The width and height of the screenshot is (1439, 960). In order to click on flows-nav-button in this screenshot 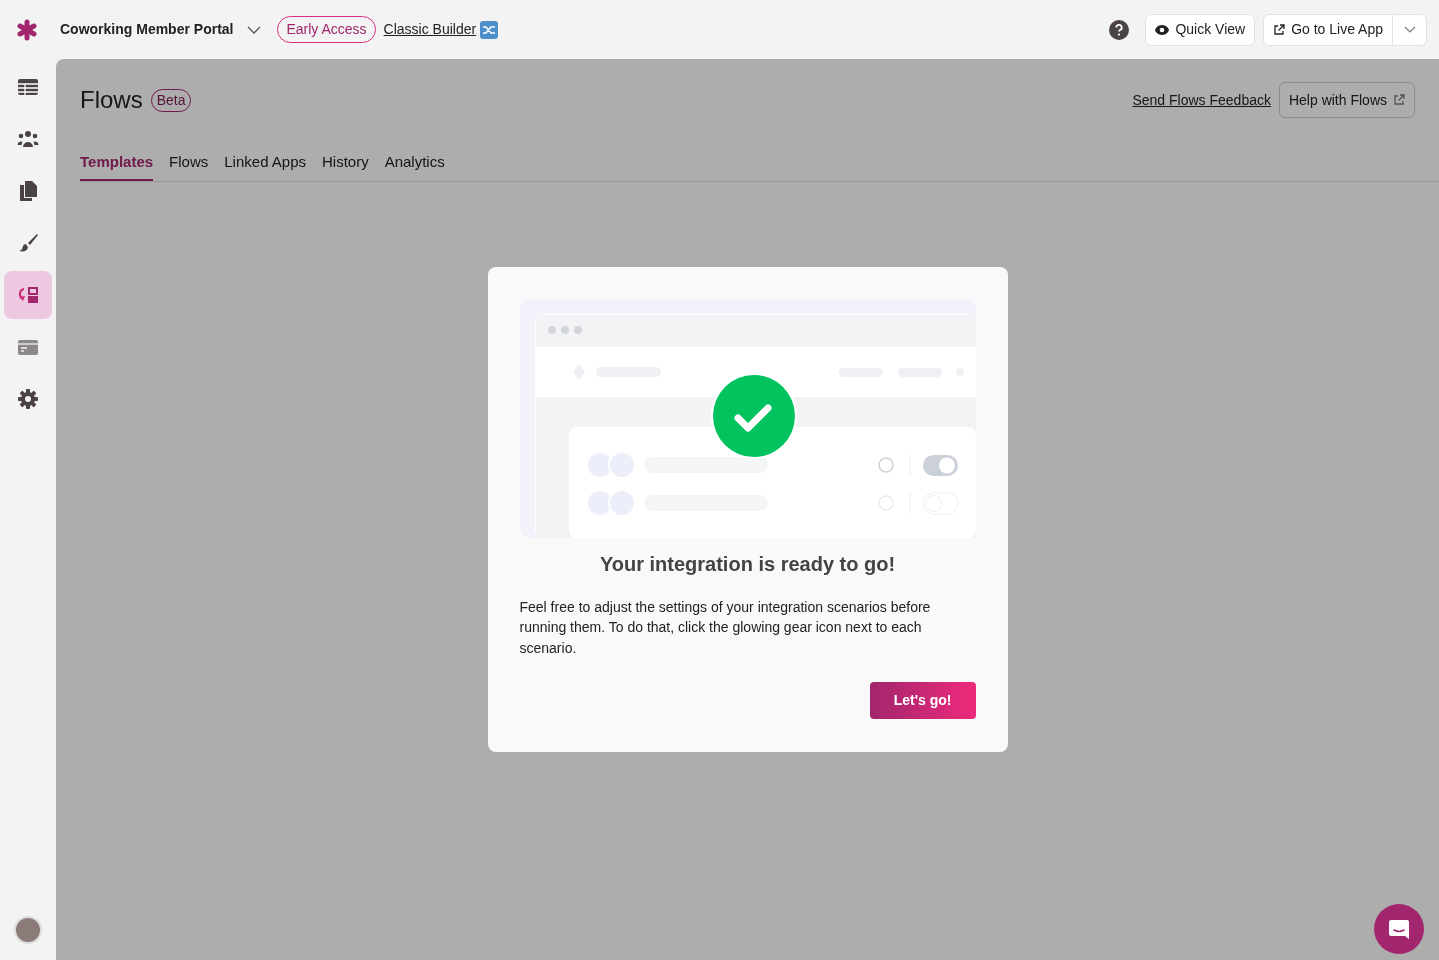, I will do `click(28, 295)`.